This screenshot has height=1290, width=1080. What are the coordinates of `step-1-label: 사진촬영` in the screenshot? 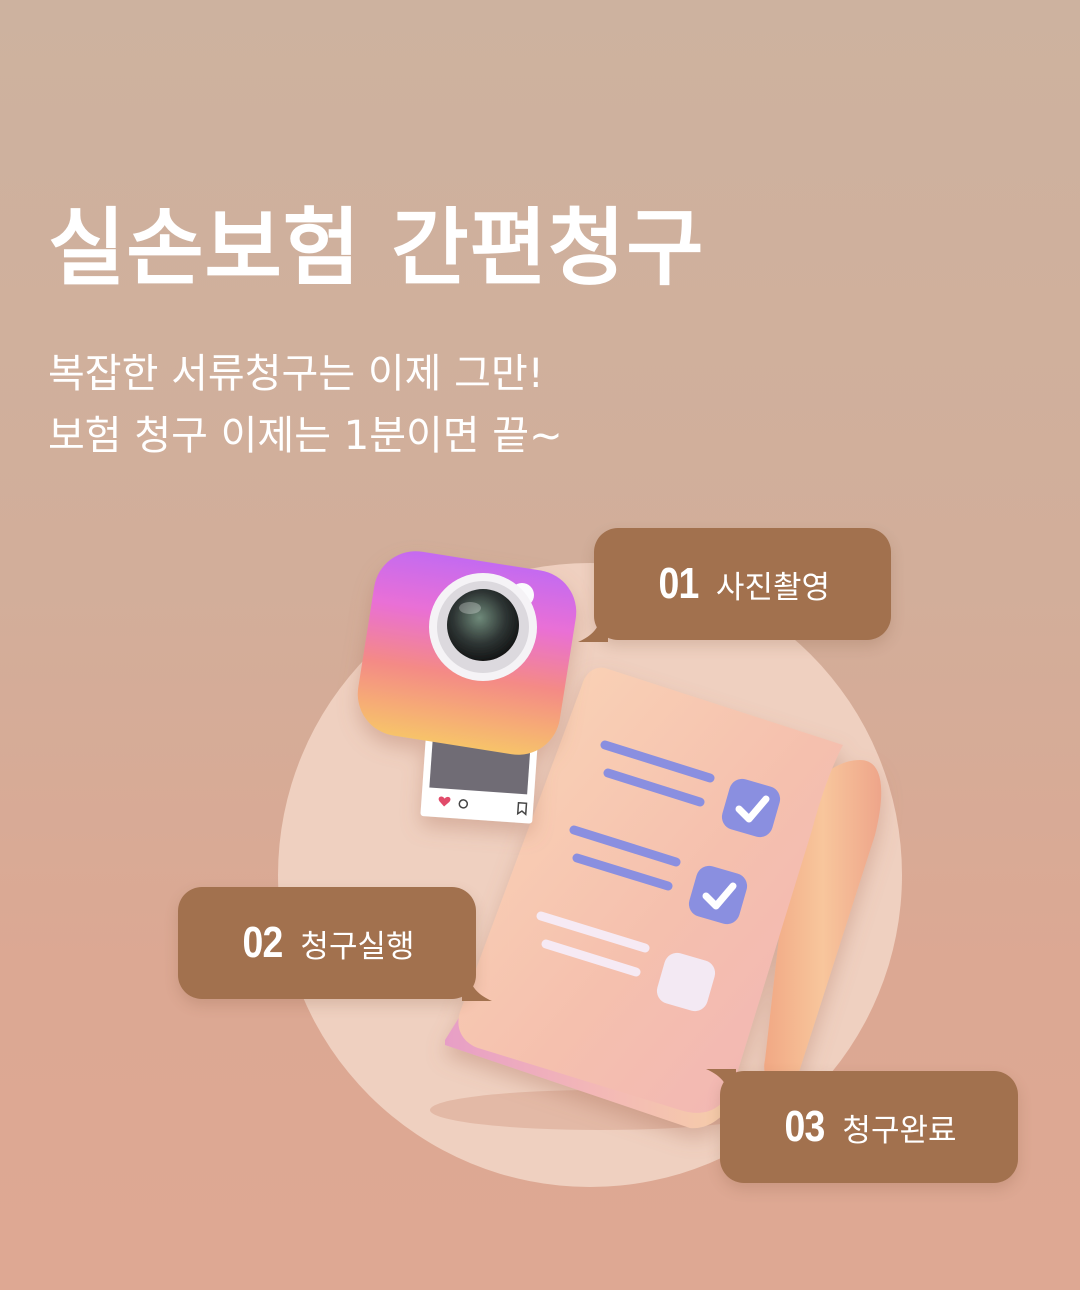 It's located at (773, 587).